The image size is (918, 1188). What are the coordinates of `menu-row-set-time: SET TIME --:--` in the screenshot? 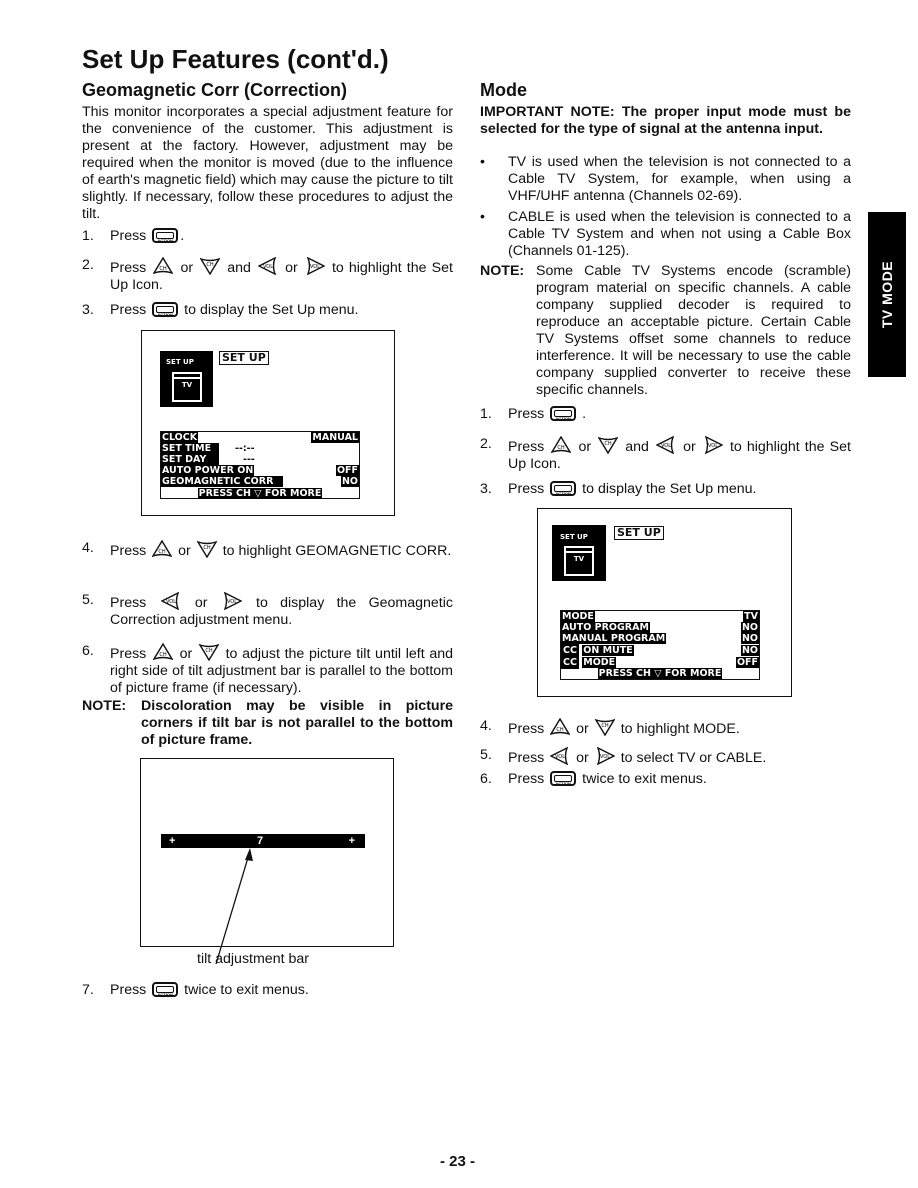 It's located at (260, 448).